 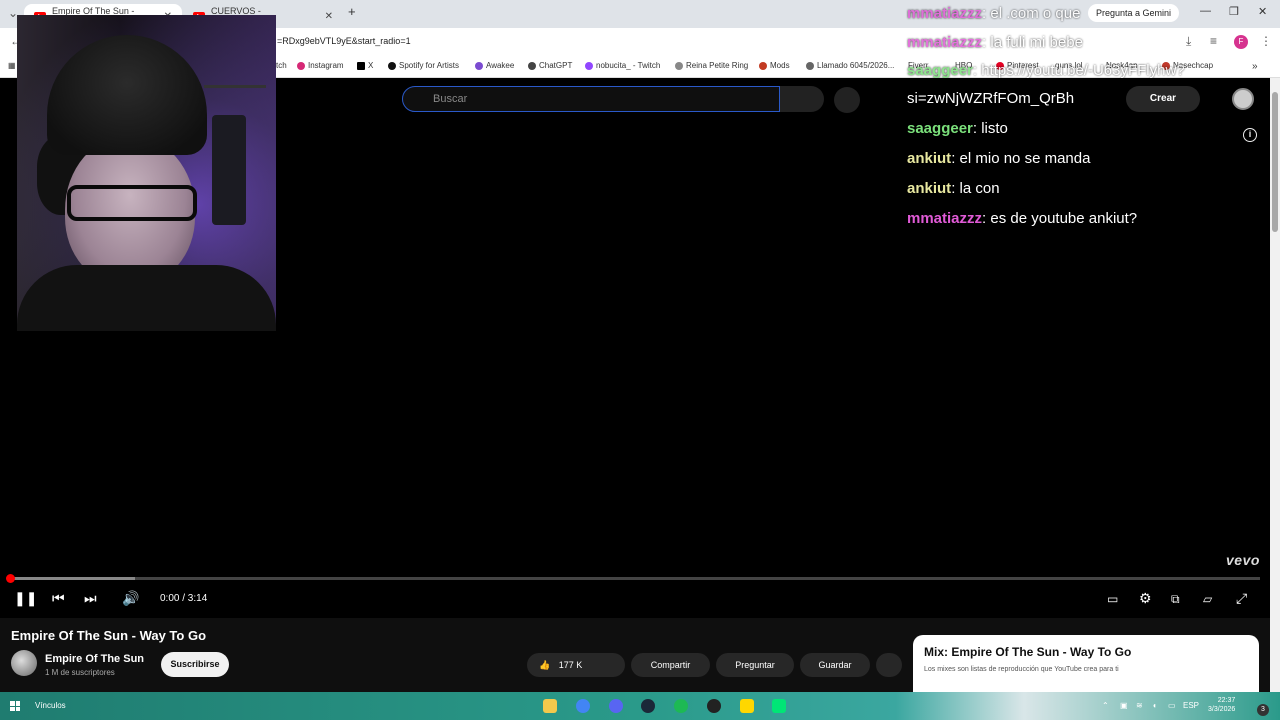 I want to click on like-button: 👍 177 K, so click(x=576, y=665).